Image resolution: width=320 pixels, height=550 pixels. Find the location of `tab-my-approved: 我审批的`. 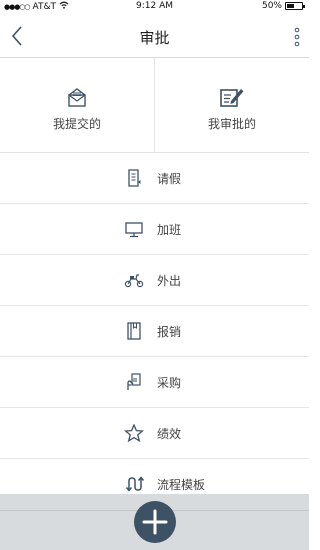

tab-my-approved: 我审批的 is located at coordinates (231, 105).